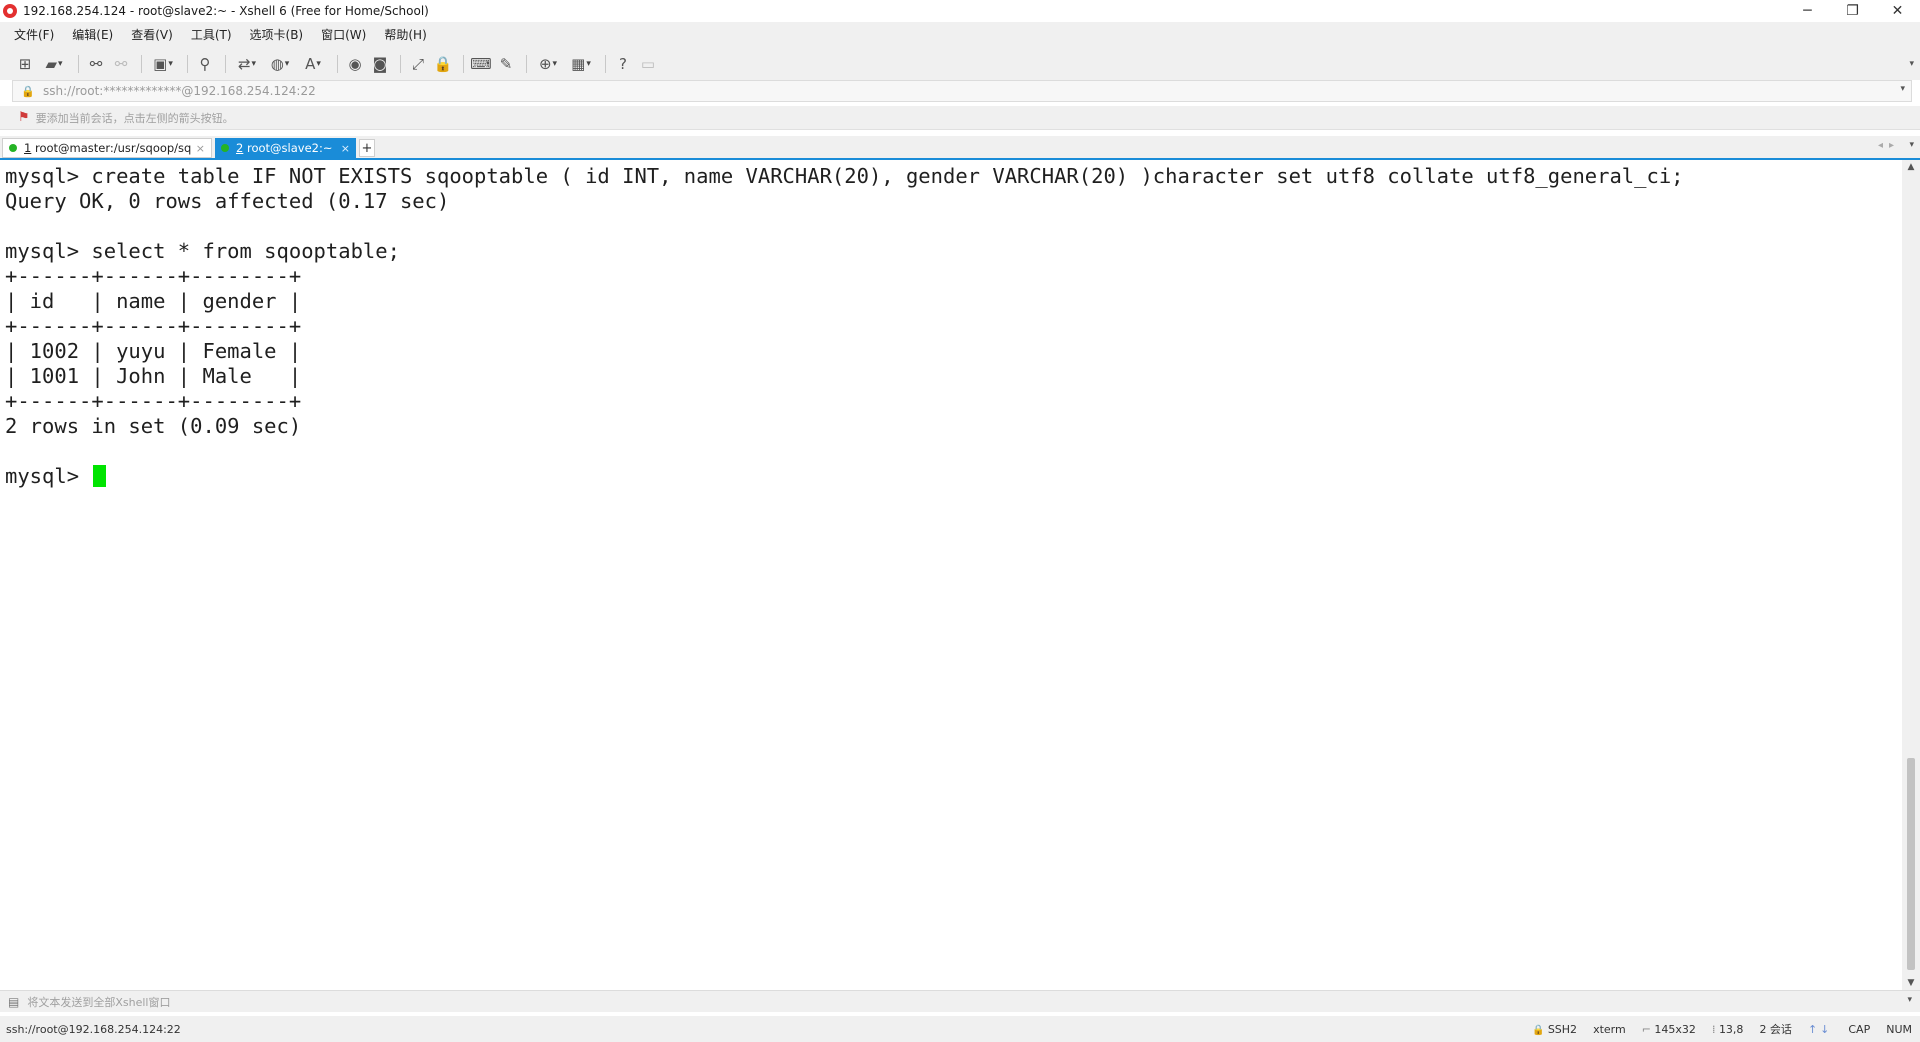  I want to click on transfer-arrows-icon: ↑↓, so click(1820, 1029).